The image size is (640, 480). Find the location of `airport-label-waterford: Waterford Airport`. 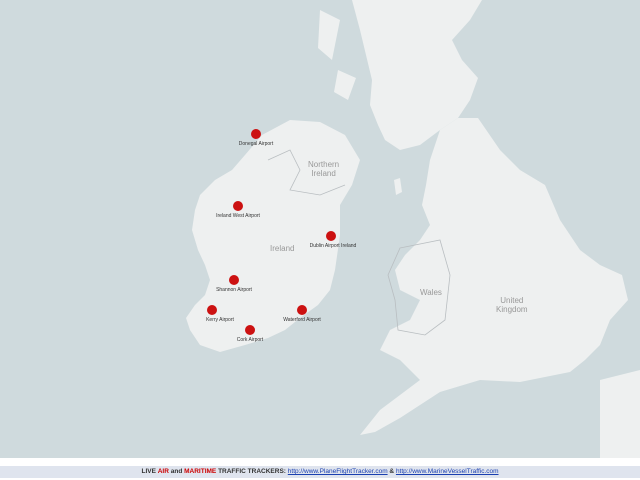

airport-label-waterford: Waterford Airport is located at coordinates (302, 320).